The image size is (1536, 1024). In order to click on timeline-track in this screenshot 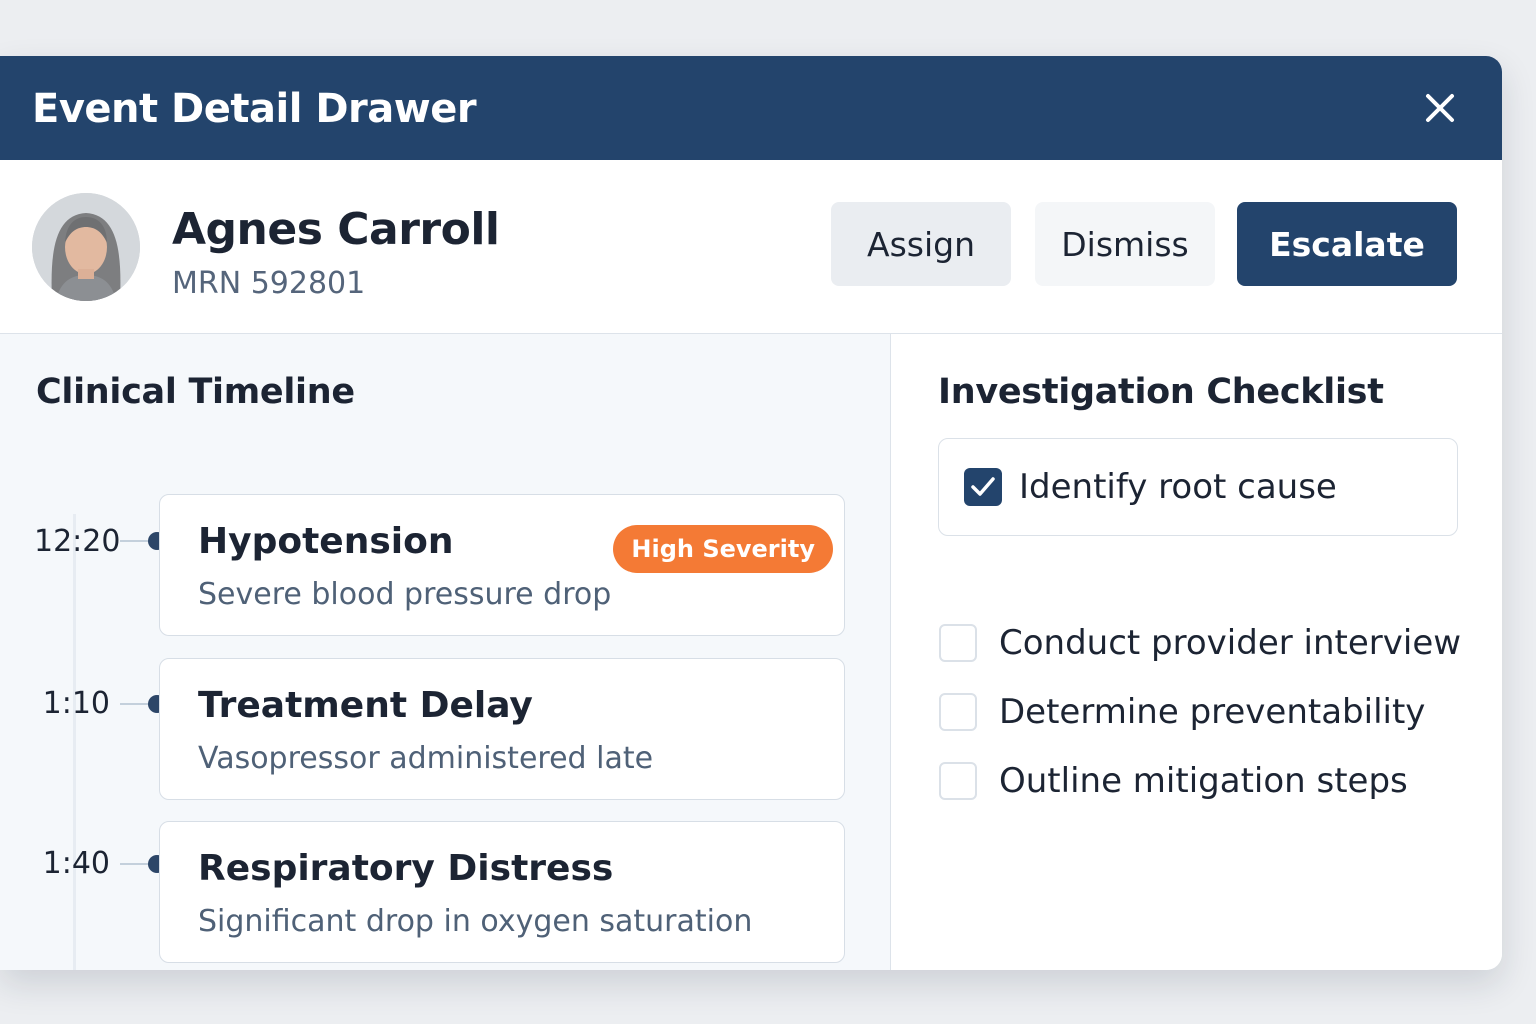, I will do `click(74, 742)`.